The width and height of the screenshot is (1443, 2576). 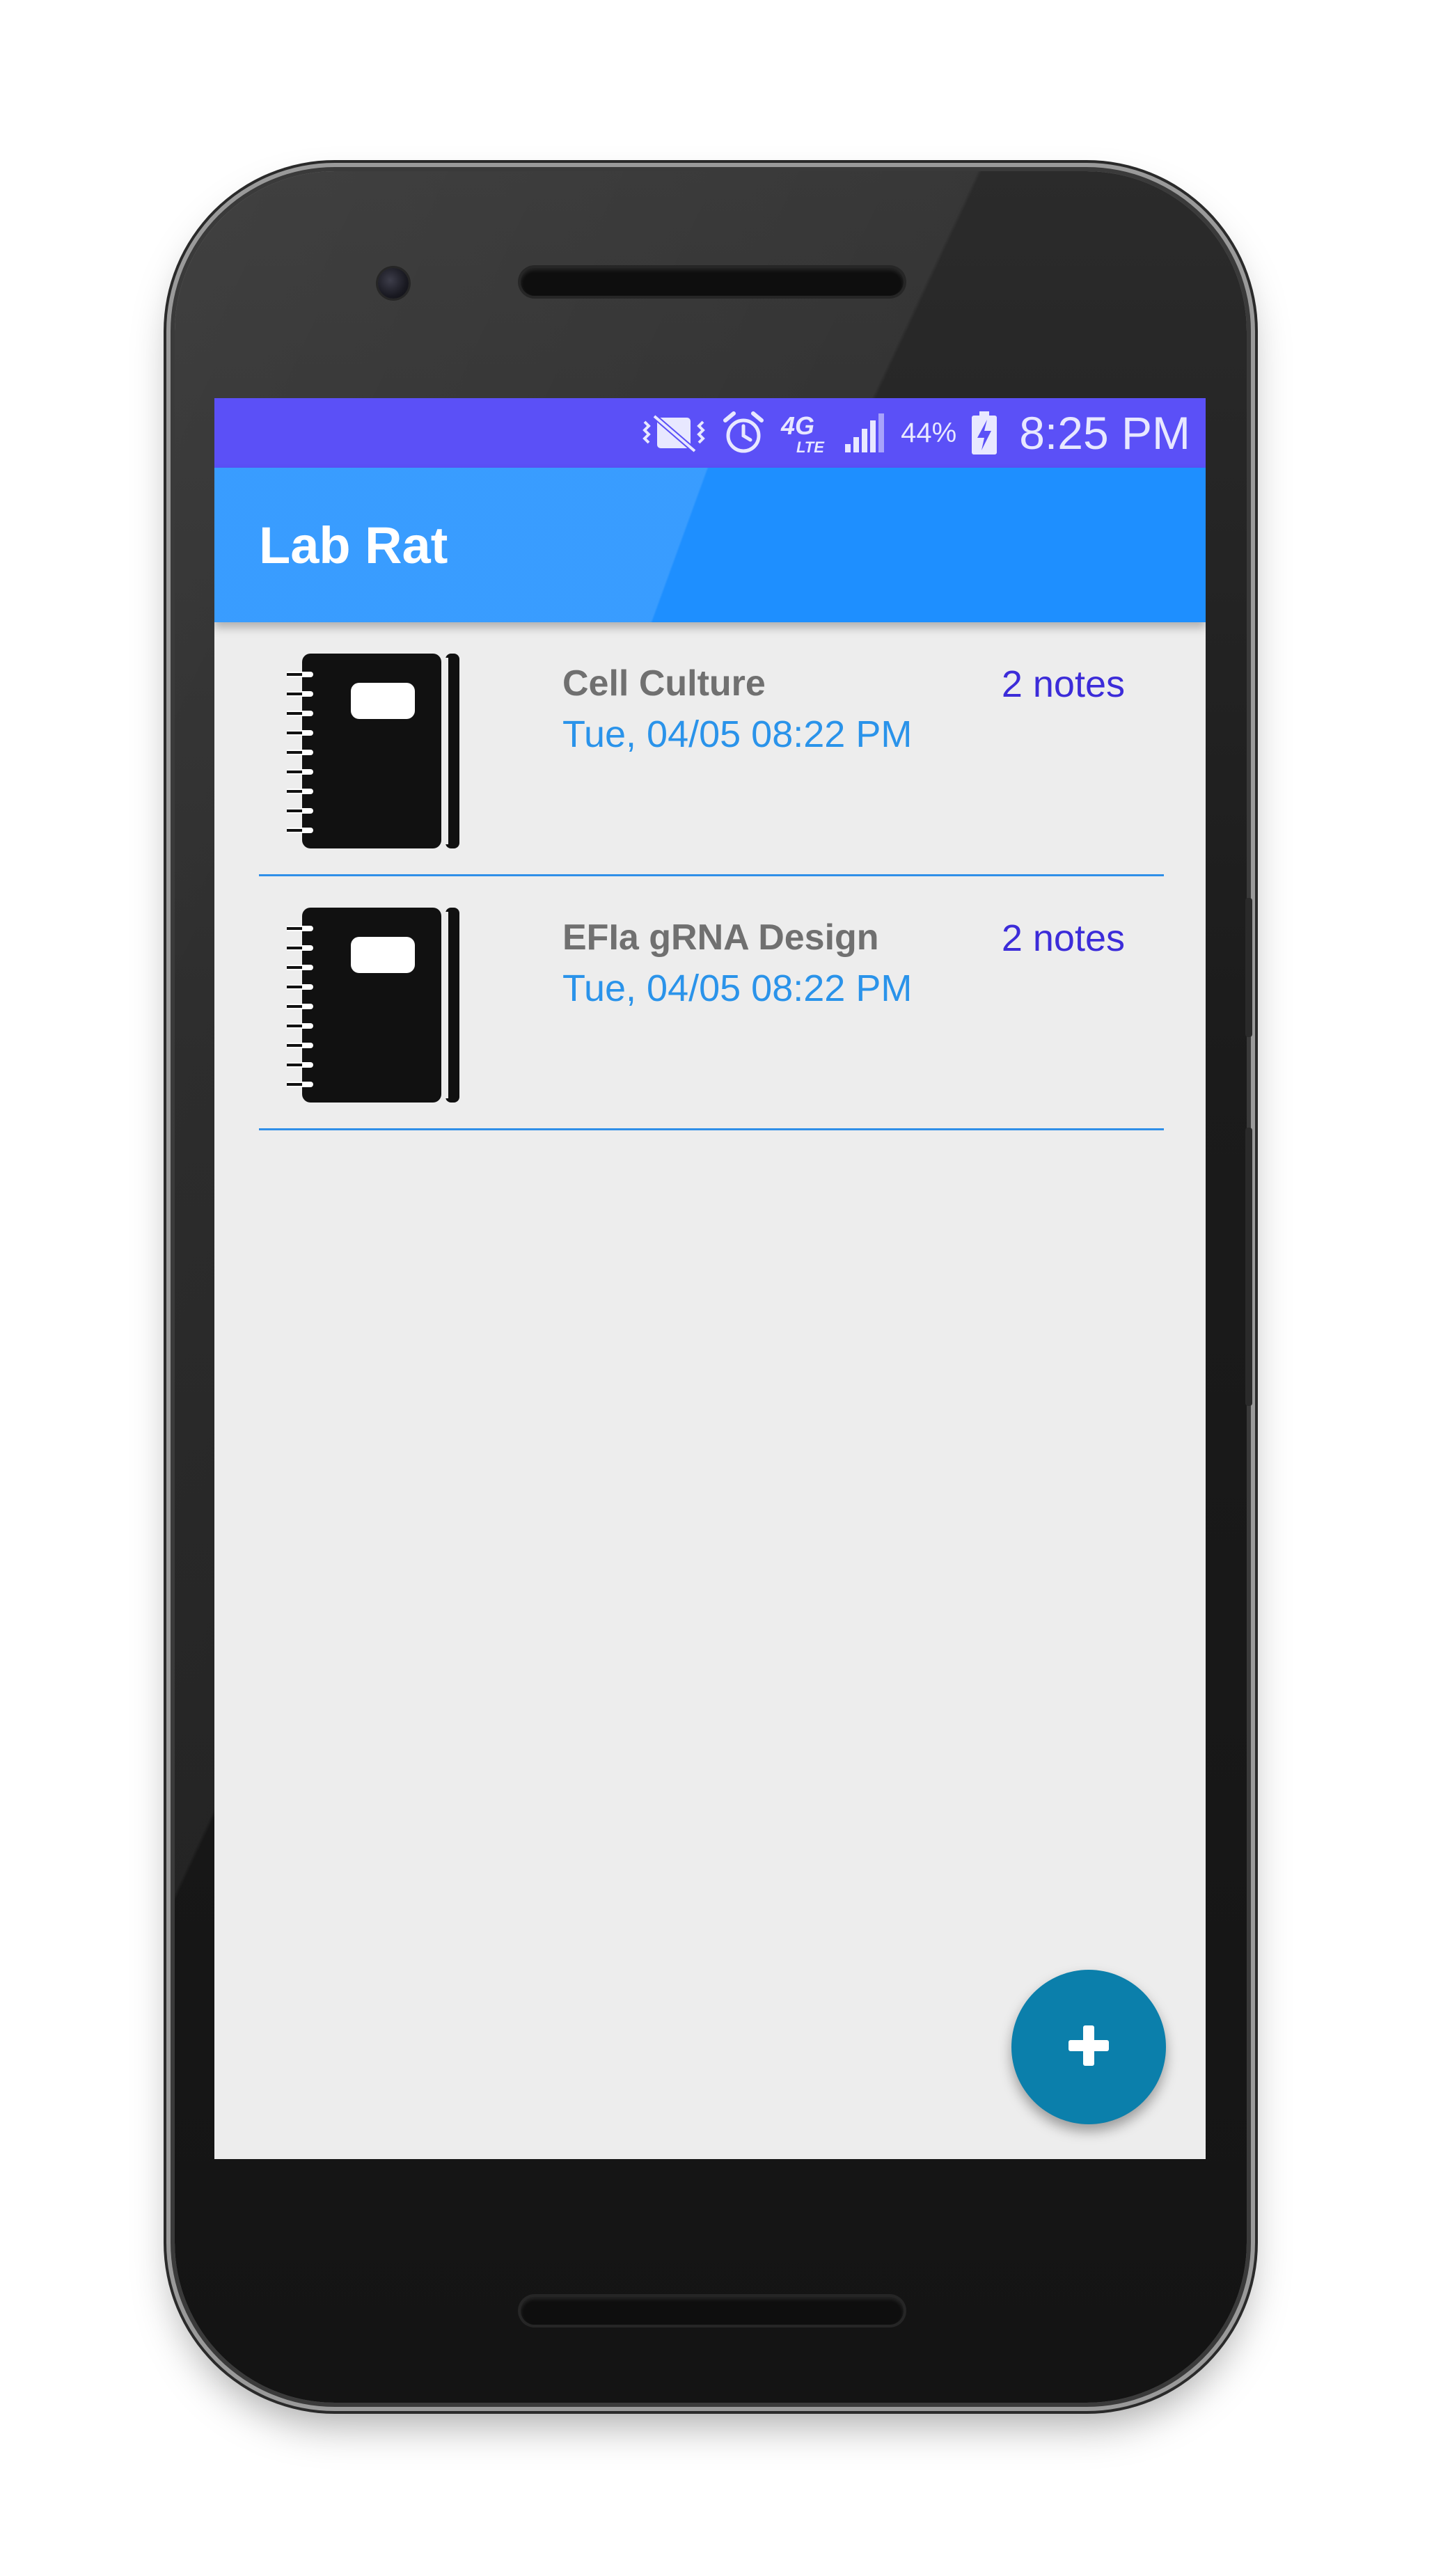 I want to click on status-bar: 4G LTE 44% 8:25 PM, so click(x=710, y=433).